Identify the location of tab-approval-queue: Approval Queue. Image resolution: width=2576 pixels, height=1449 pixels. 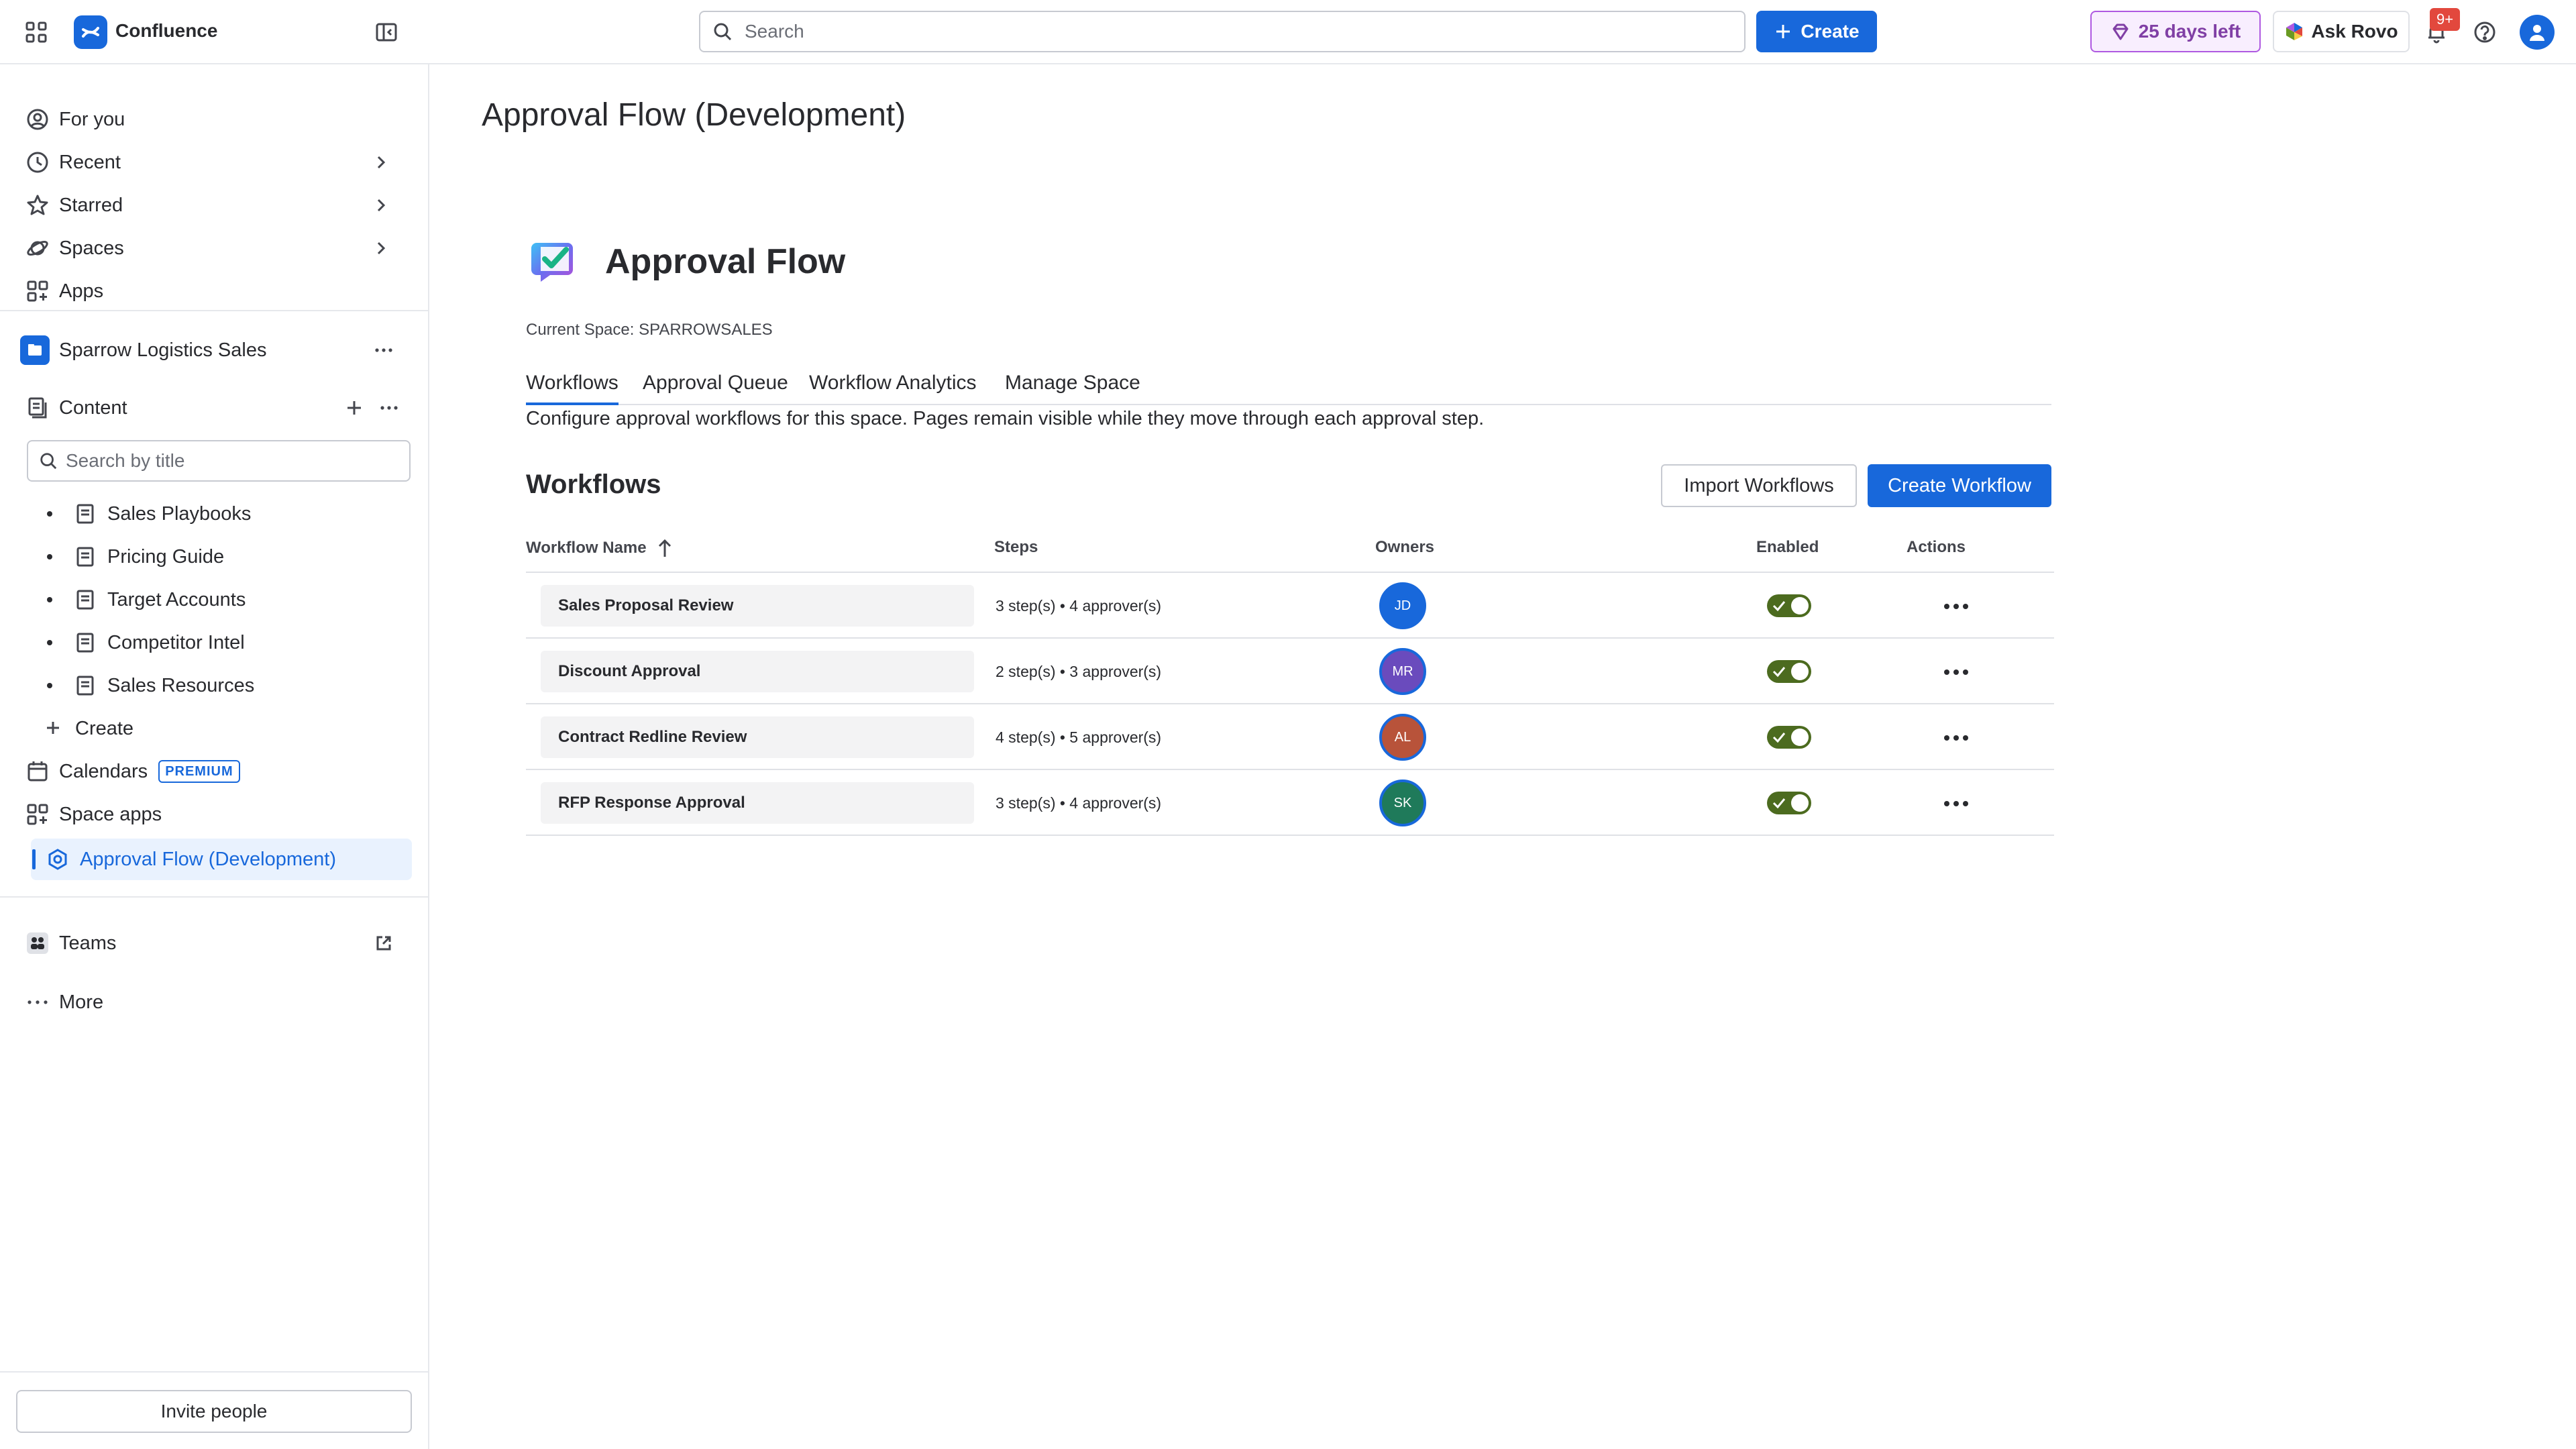
(715, 388).